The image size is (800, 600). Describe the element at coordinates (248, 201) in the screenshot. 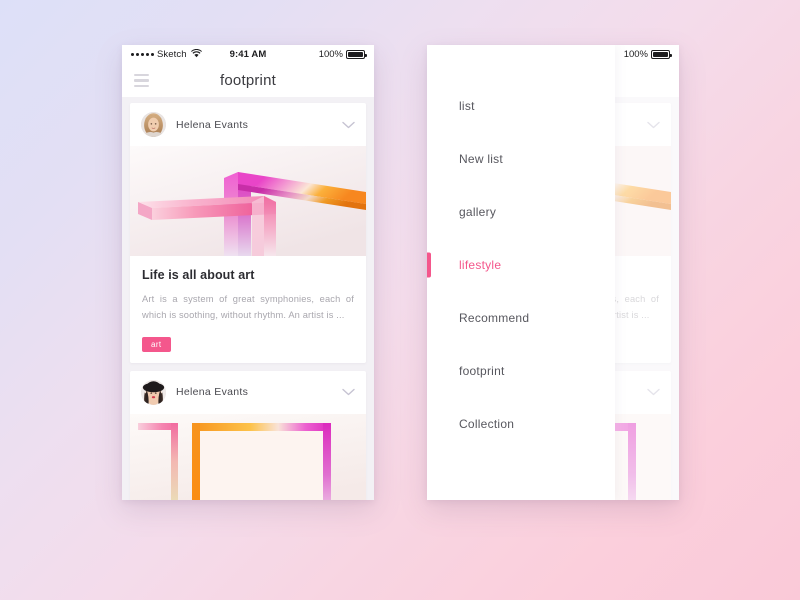

I see `card-artwork-abstract-3d-bars` at that location.